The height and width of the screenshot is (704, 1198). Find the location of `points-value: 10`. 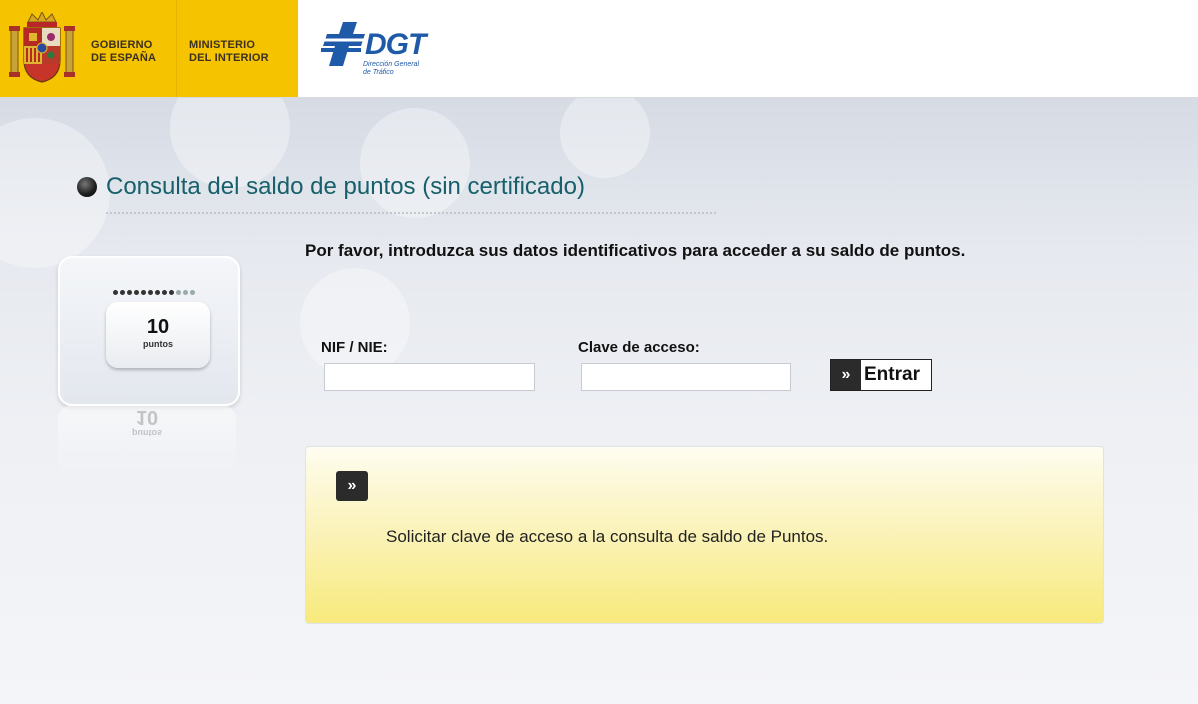

points-value: 10 is located at coordinates (158, 327).